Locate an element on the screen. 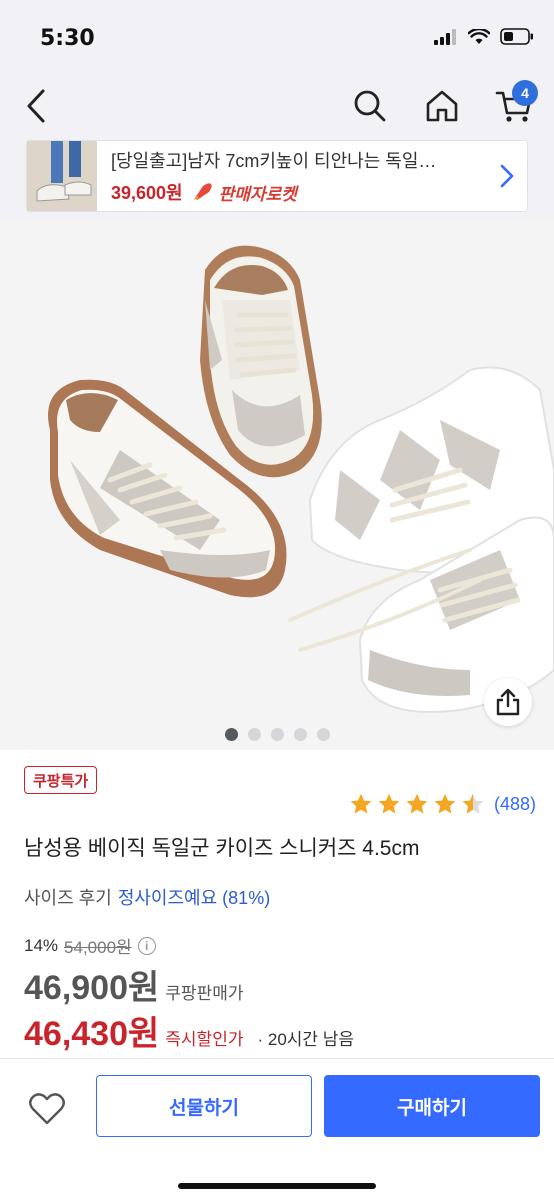 The width and height of the screenshot is (554, 1200). search-icon is located at coordinates (370, 106).